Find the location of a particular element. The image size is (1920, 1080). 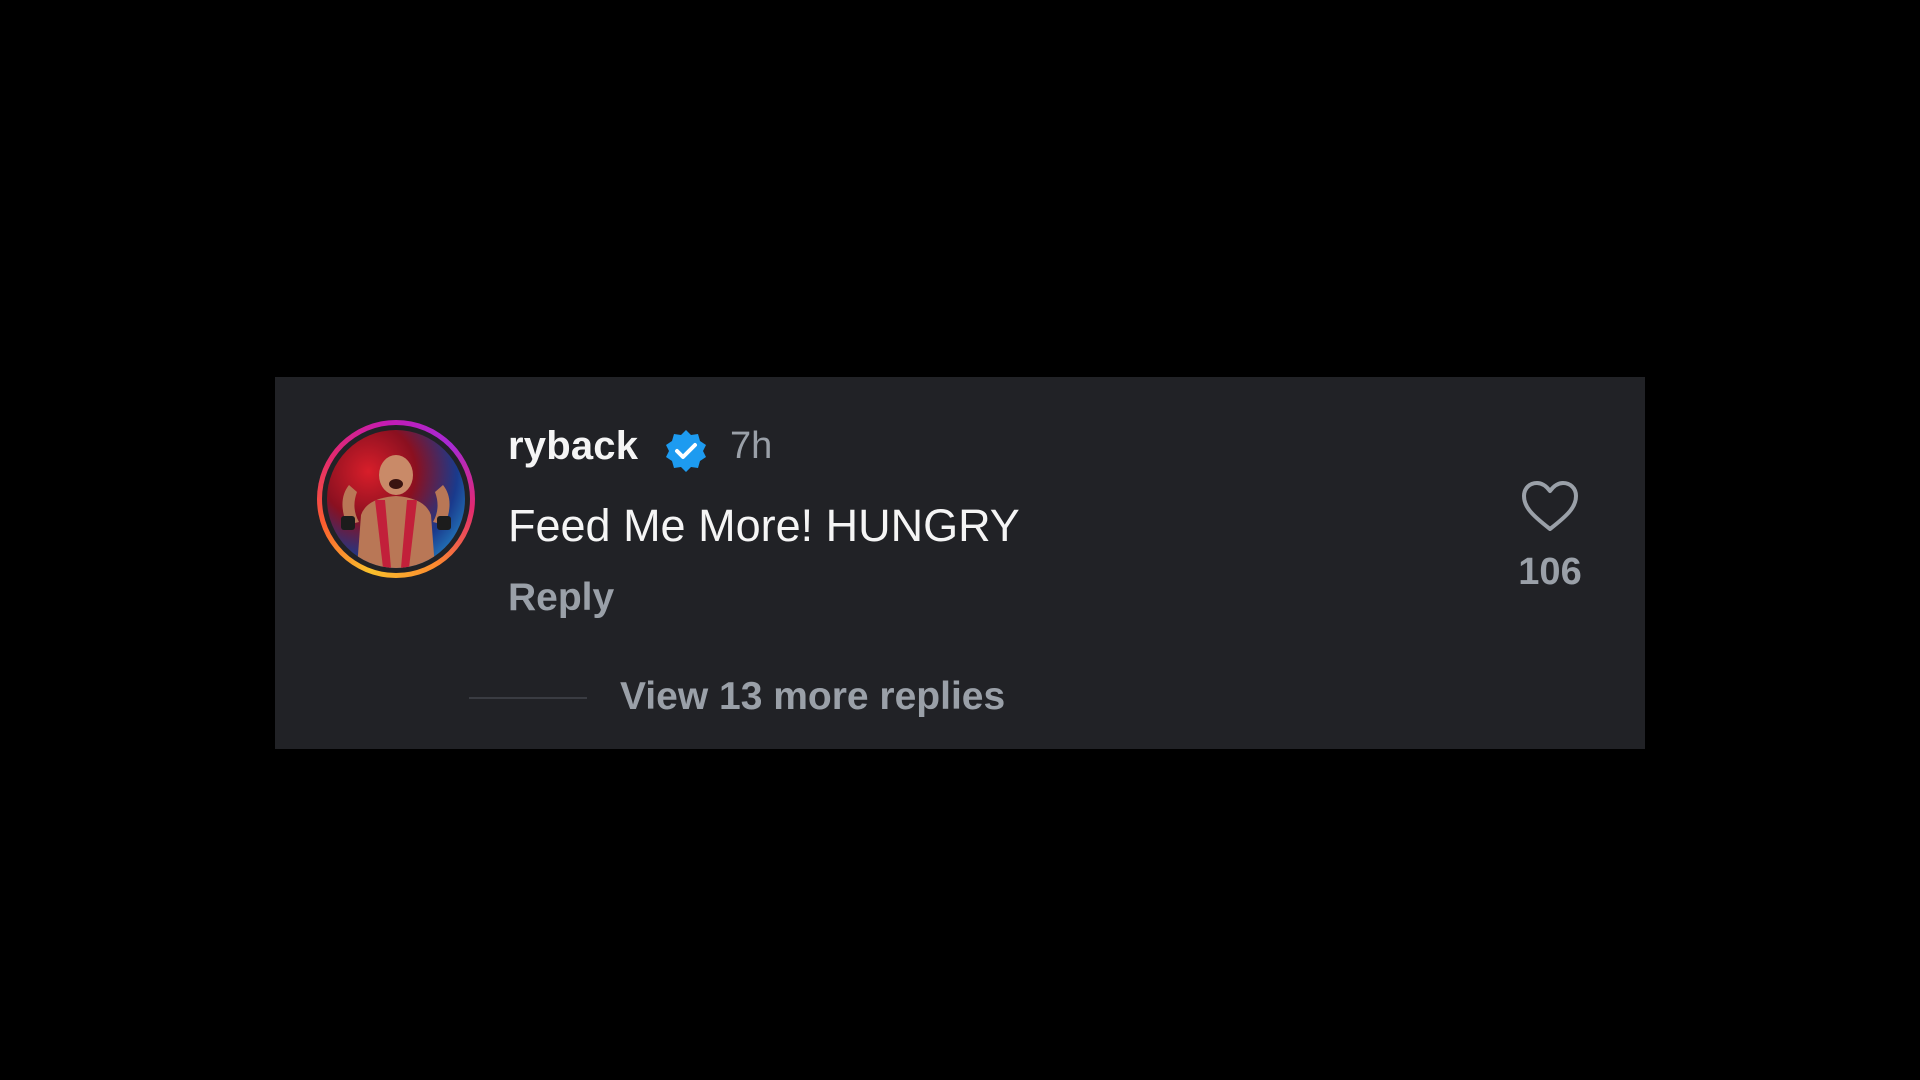

reply-button: Reply is located at coordinates (561, 598).